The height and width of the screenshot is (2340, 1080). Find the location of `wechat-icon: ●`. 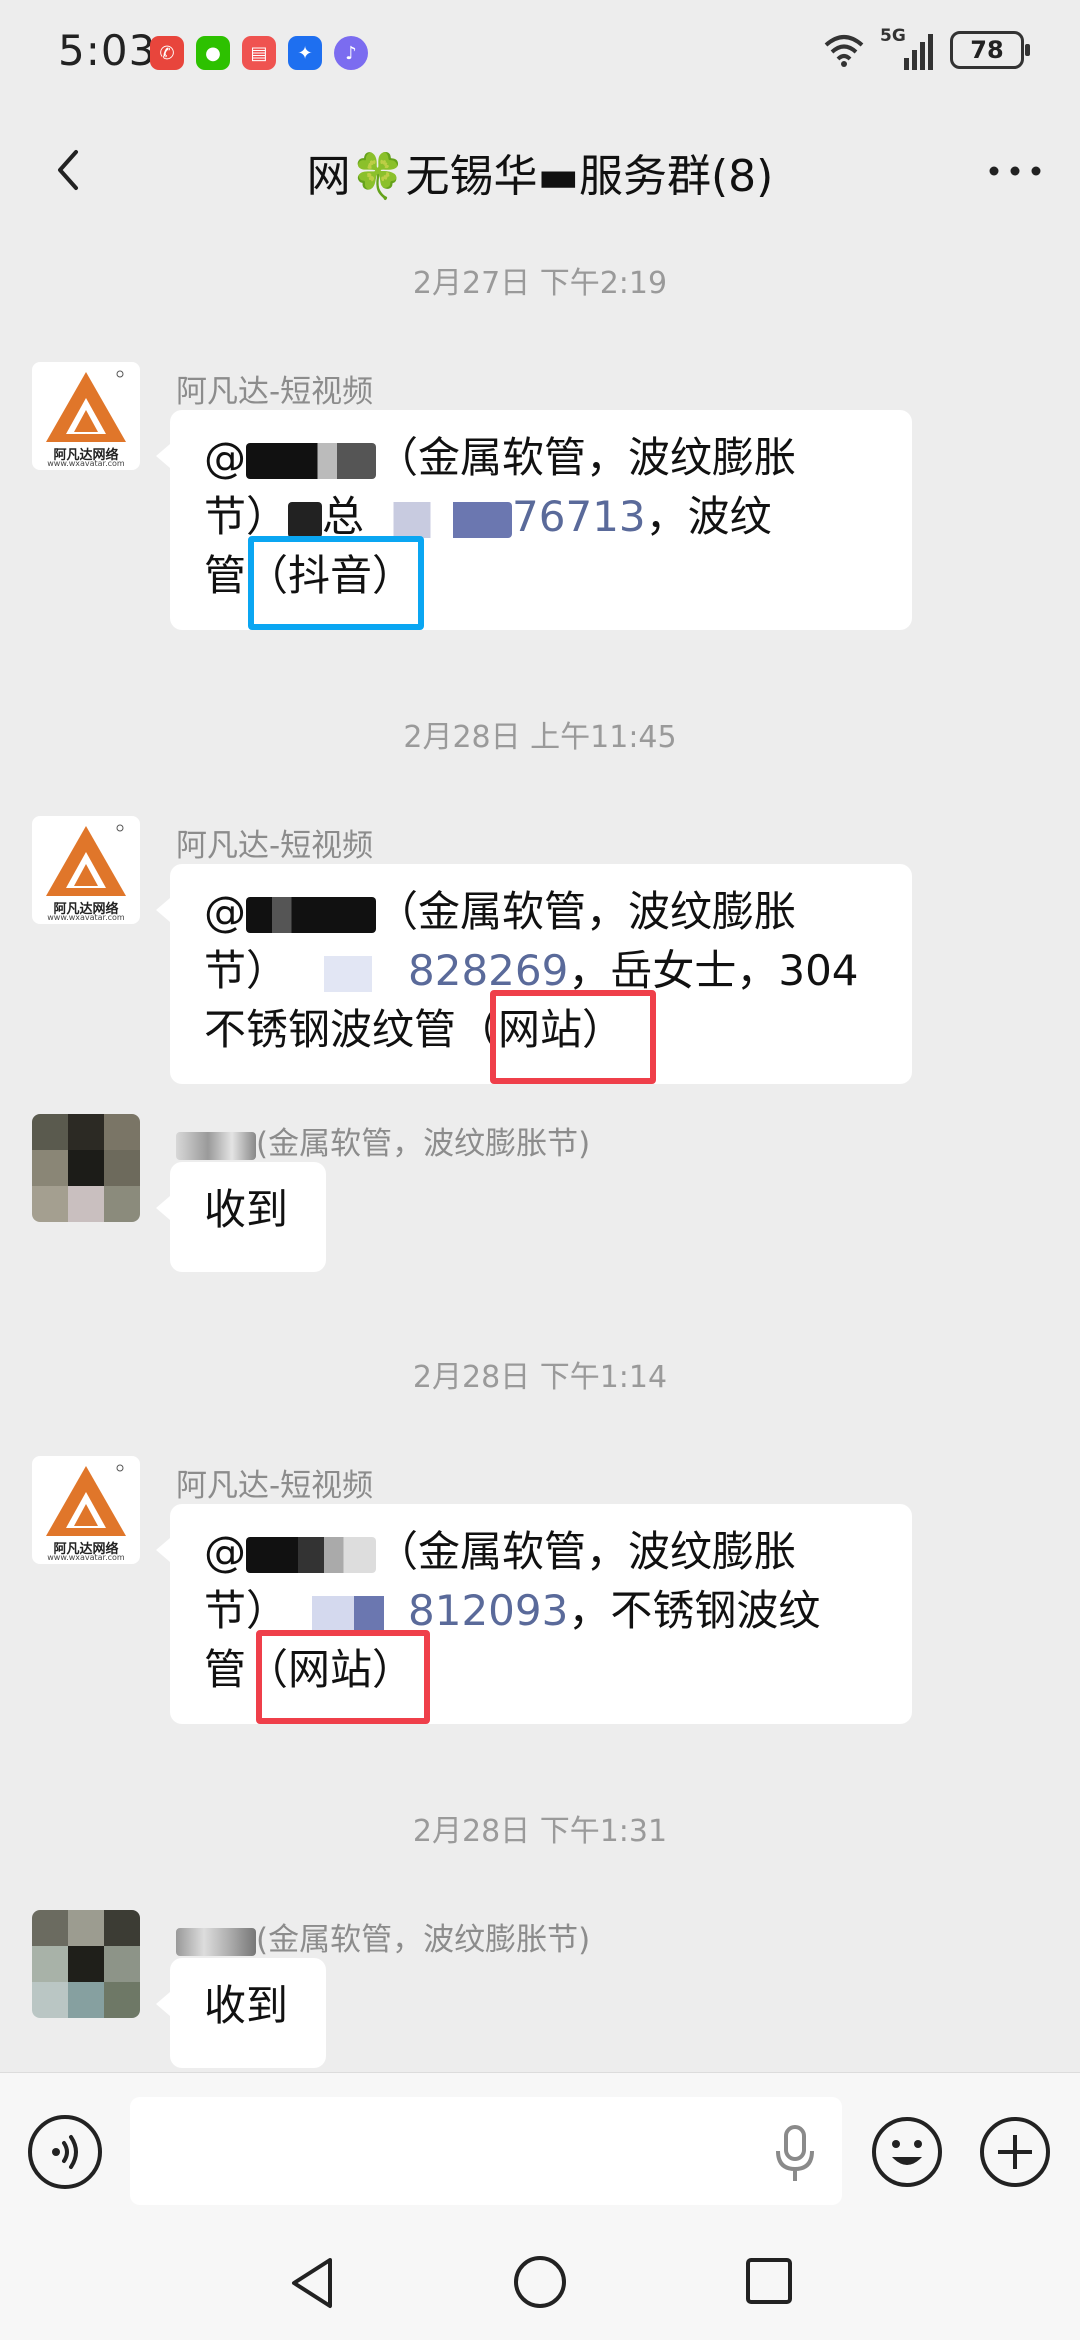

wechat-icon: ● is located at coordinates (213, 53).